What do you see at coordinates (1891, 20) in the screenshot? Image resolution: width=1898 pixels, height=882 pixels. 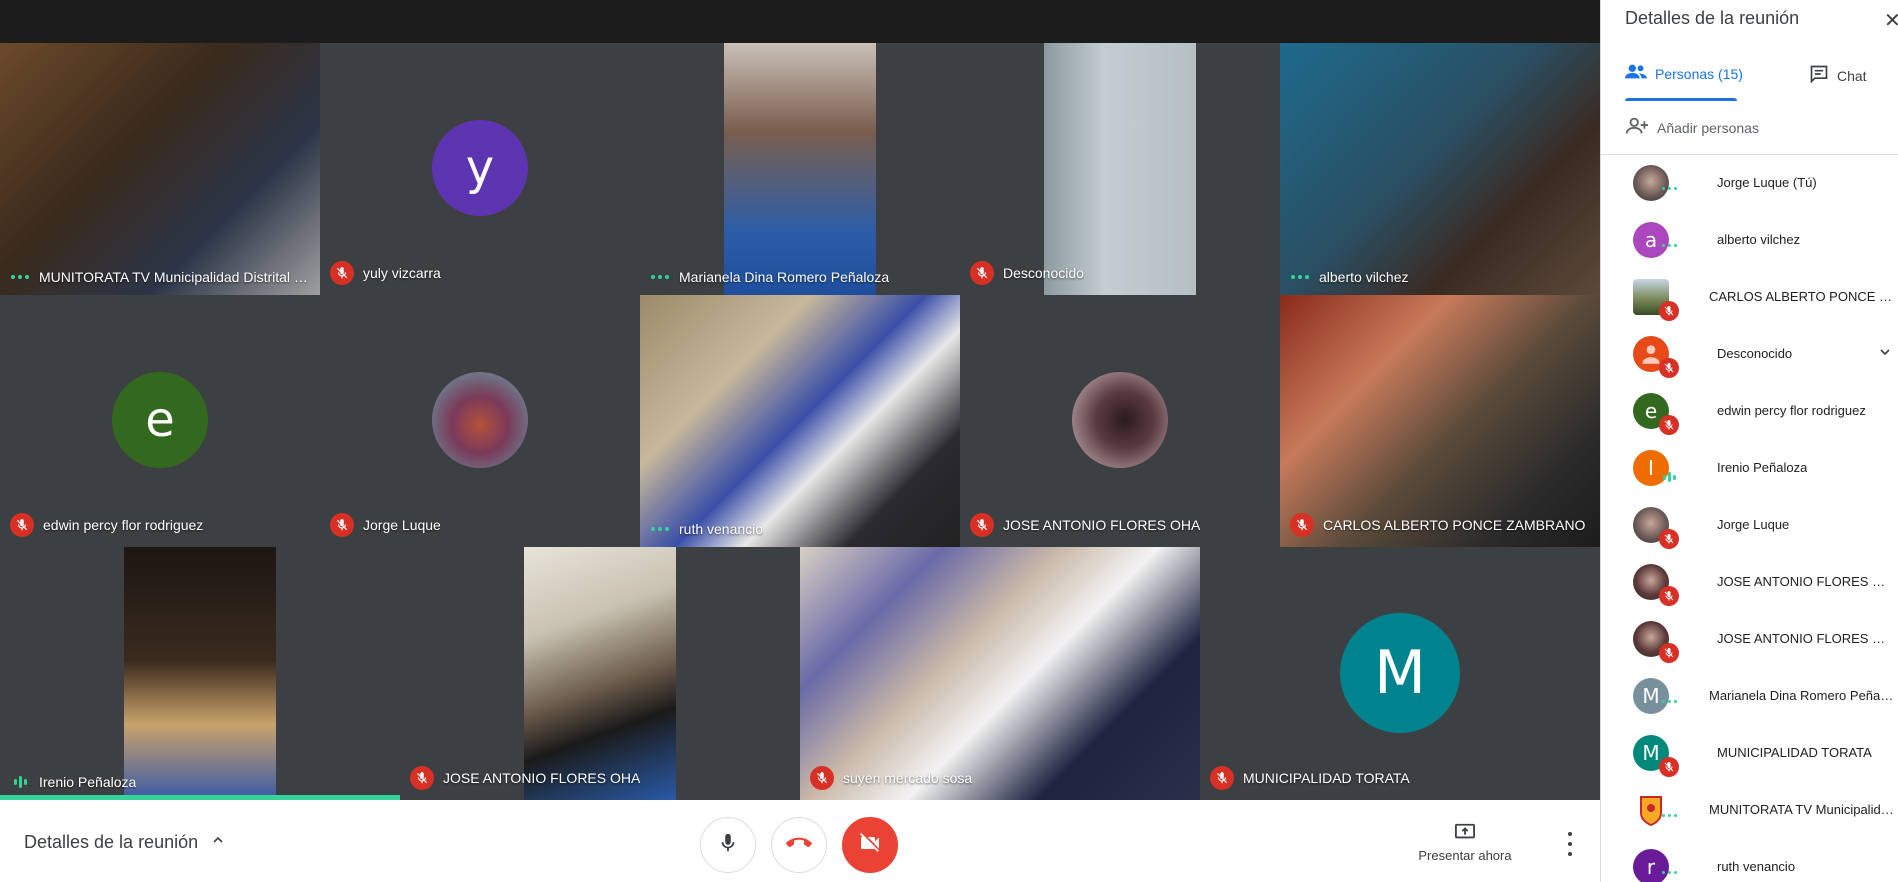 I see `close-icon: ✕` at bounding box center [1891, 20].